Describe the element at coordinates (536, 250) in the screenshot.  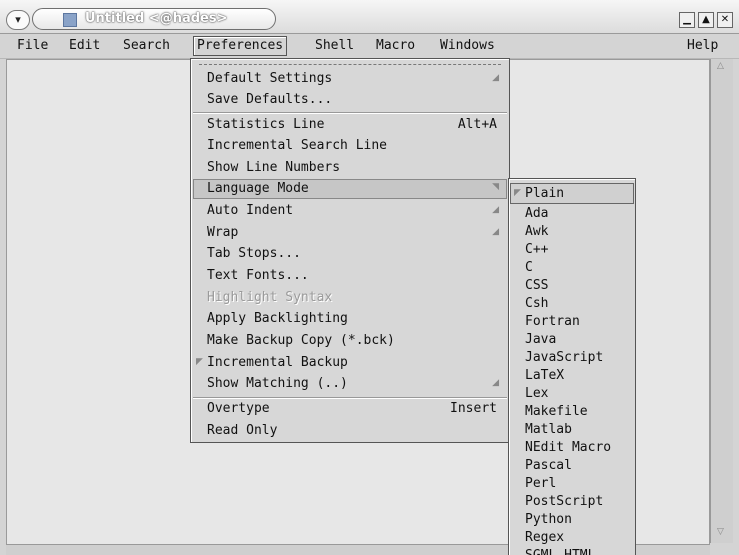
I see `language-item: C++` at that location.